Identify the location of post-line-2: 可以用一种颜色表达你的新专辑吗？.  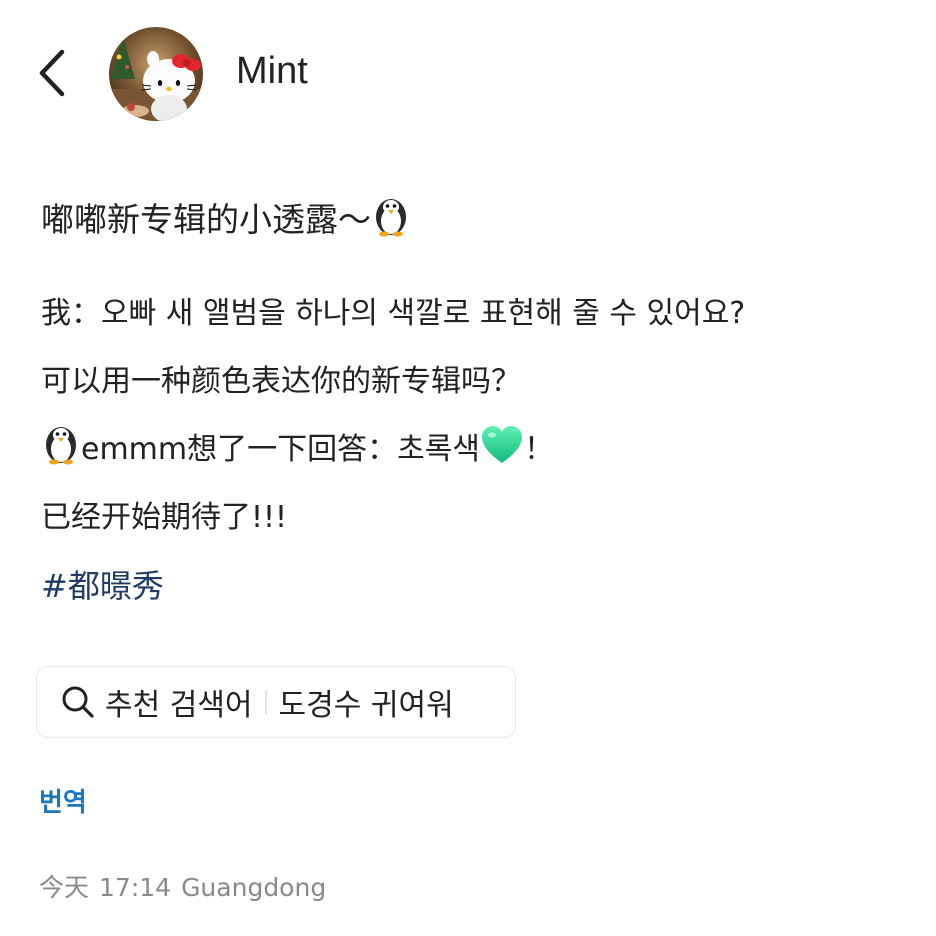
(281, 381).